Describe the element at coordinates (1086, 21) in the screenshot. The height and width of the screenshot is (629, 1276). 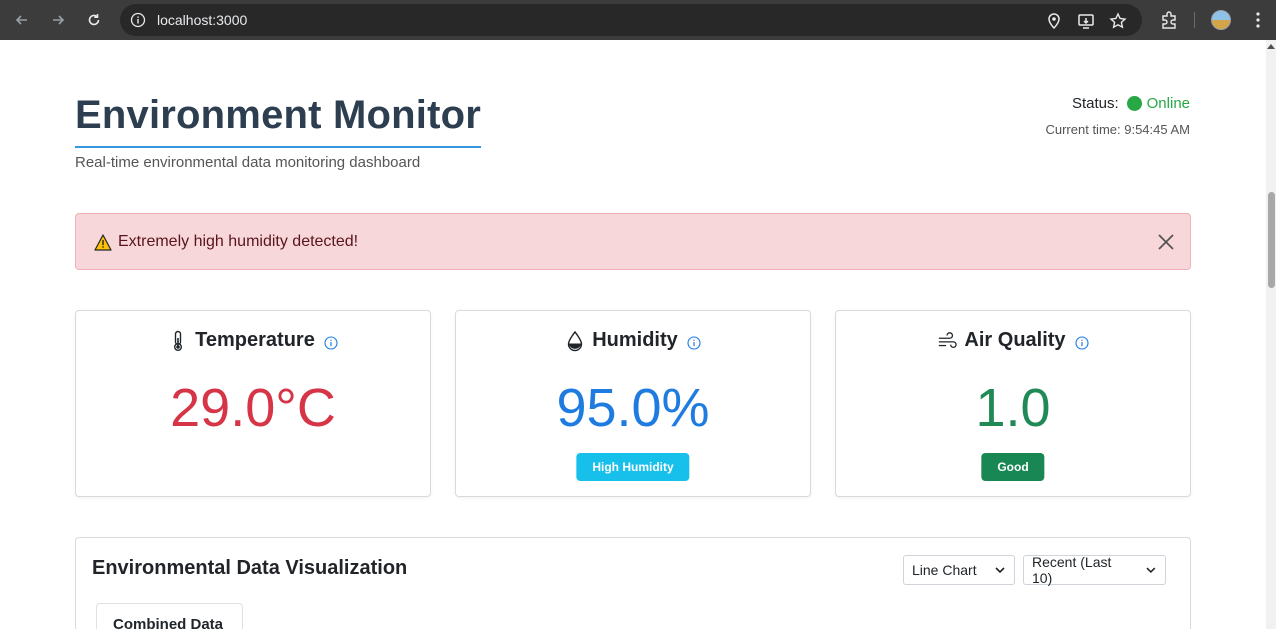
I see `install-app-icon` at that location.